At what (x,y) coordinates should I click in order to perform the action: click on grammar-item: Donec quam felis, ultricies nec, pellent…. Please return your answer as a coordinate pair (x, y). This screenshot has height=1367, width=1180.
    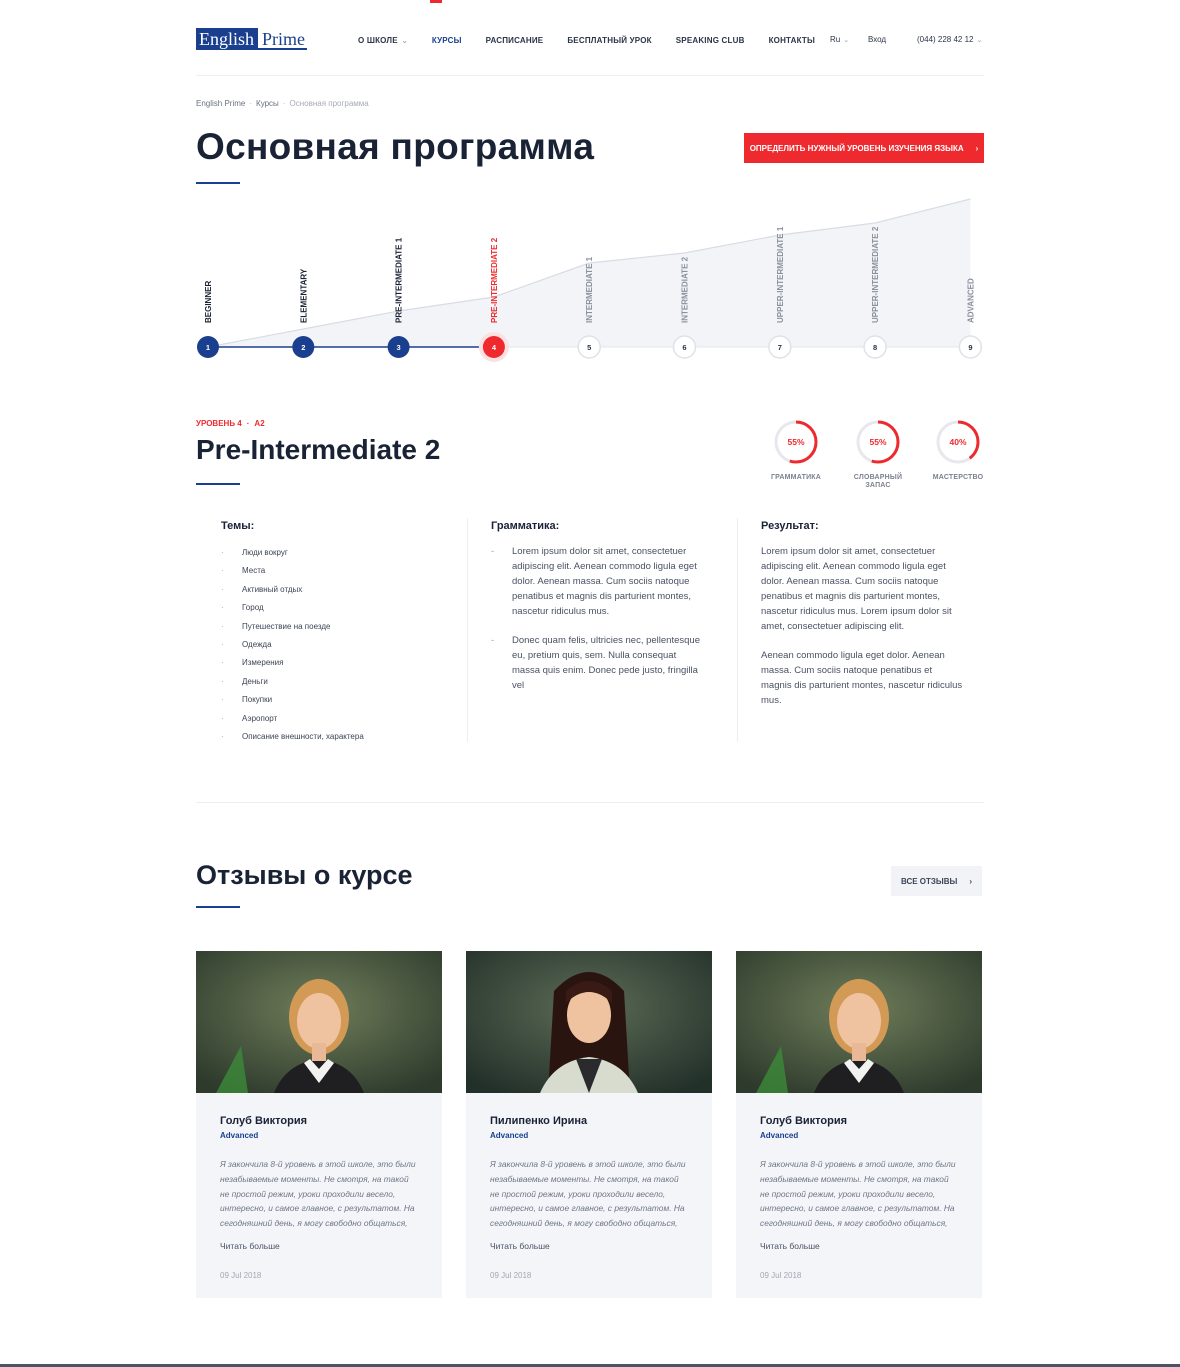
    Looking at the image, I should click on (597, 663).